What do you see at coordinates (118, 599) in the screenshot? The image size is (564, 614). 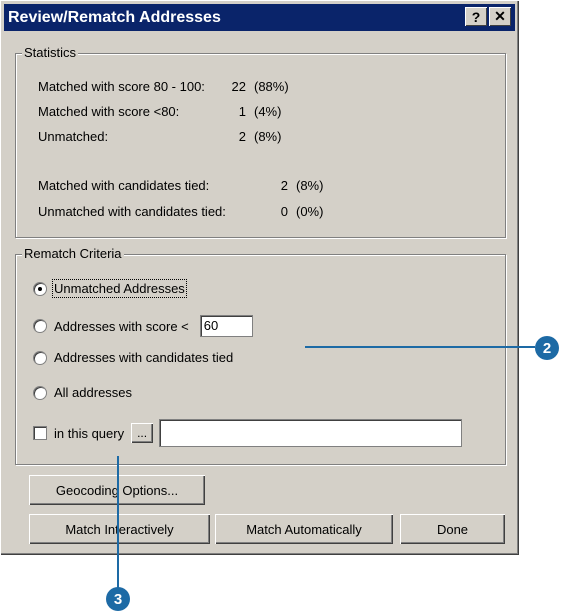 I see `step-3-callout: 3` at bounding box center [118, 599].